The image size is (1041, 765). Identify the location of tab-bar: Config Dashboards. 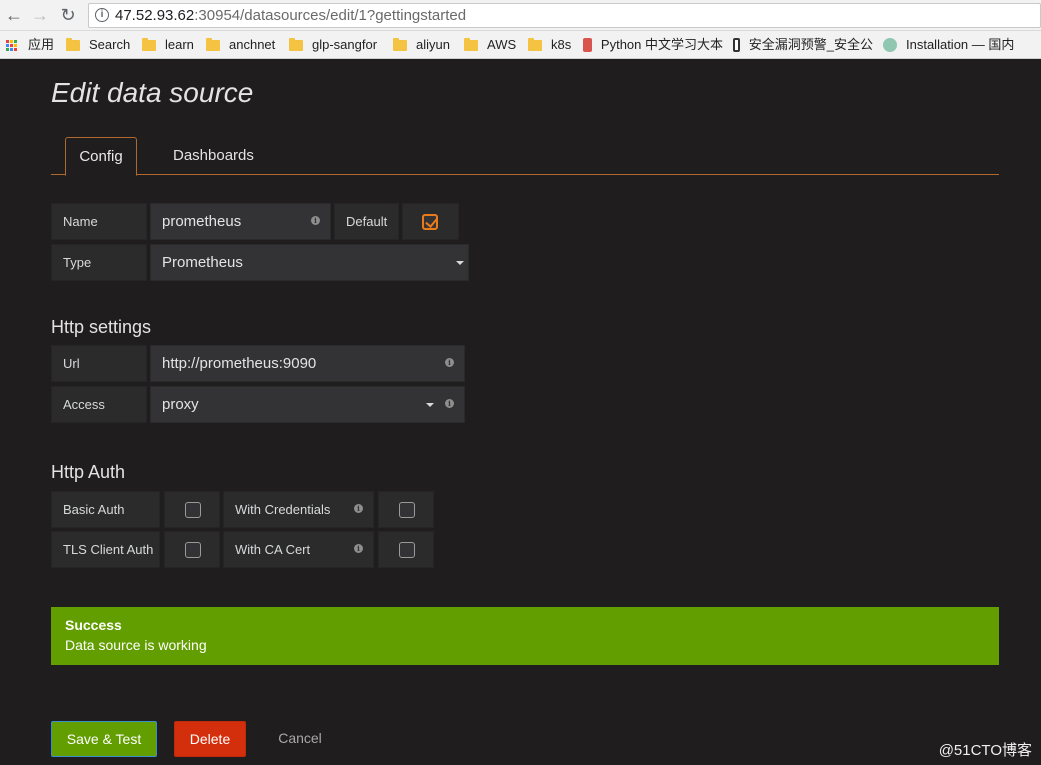
(525, 156).